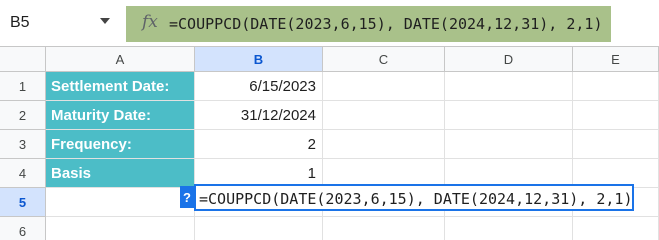  What do you see at coordinates (509, 228) in the screenshot?
I see `cell-d6` at bounding box center [509, 228].